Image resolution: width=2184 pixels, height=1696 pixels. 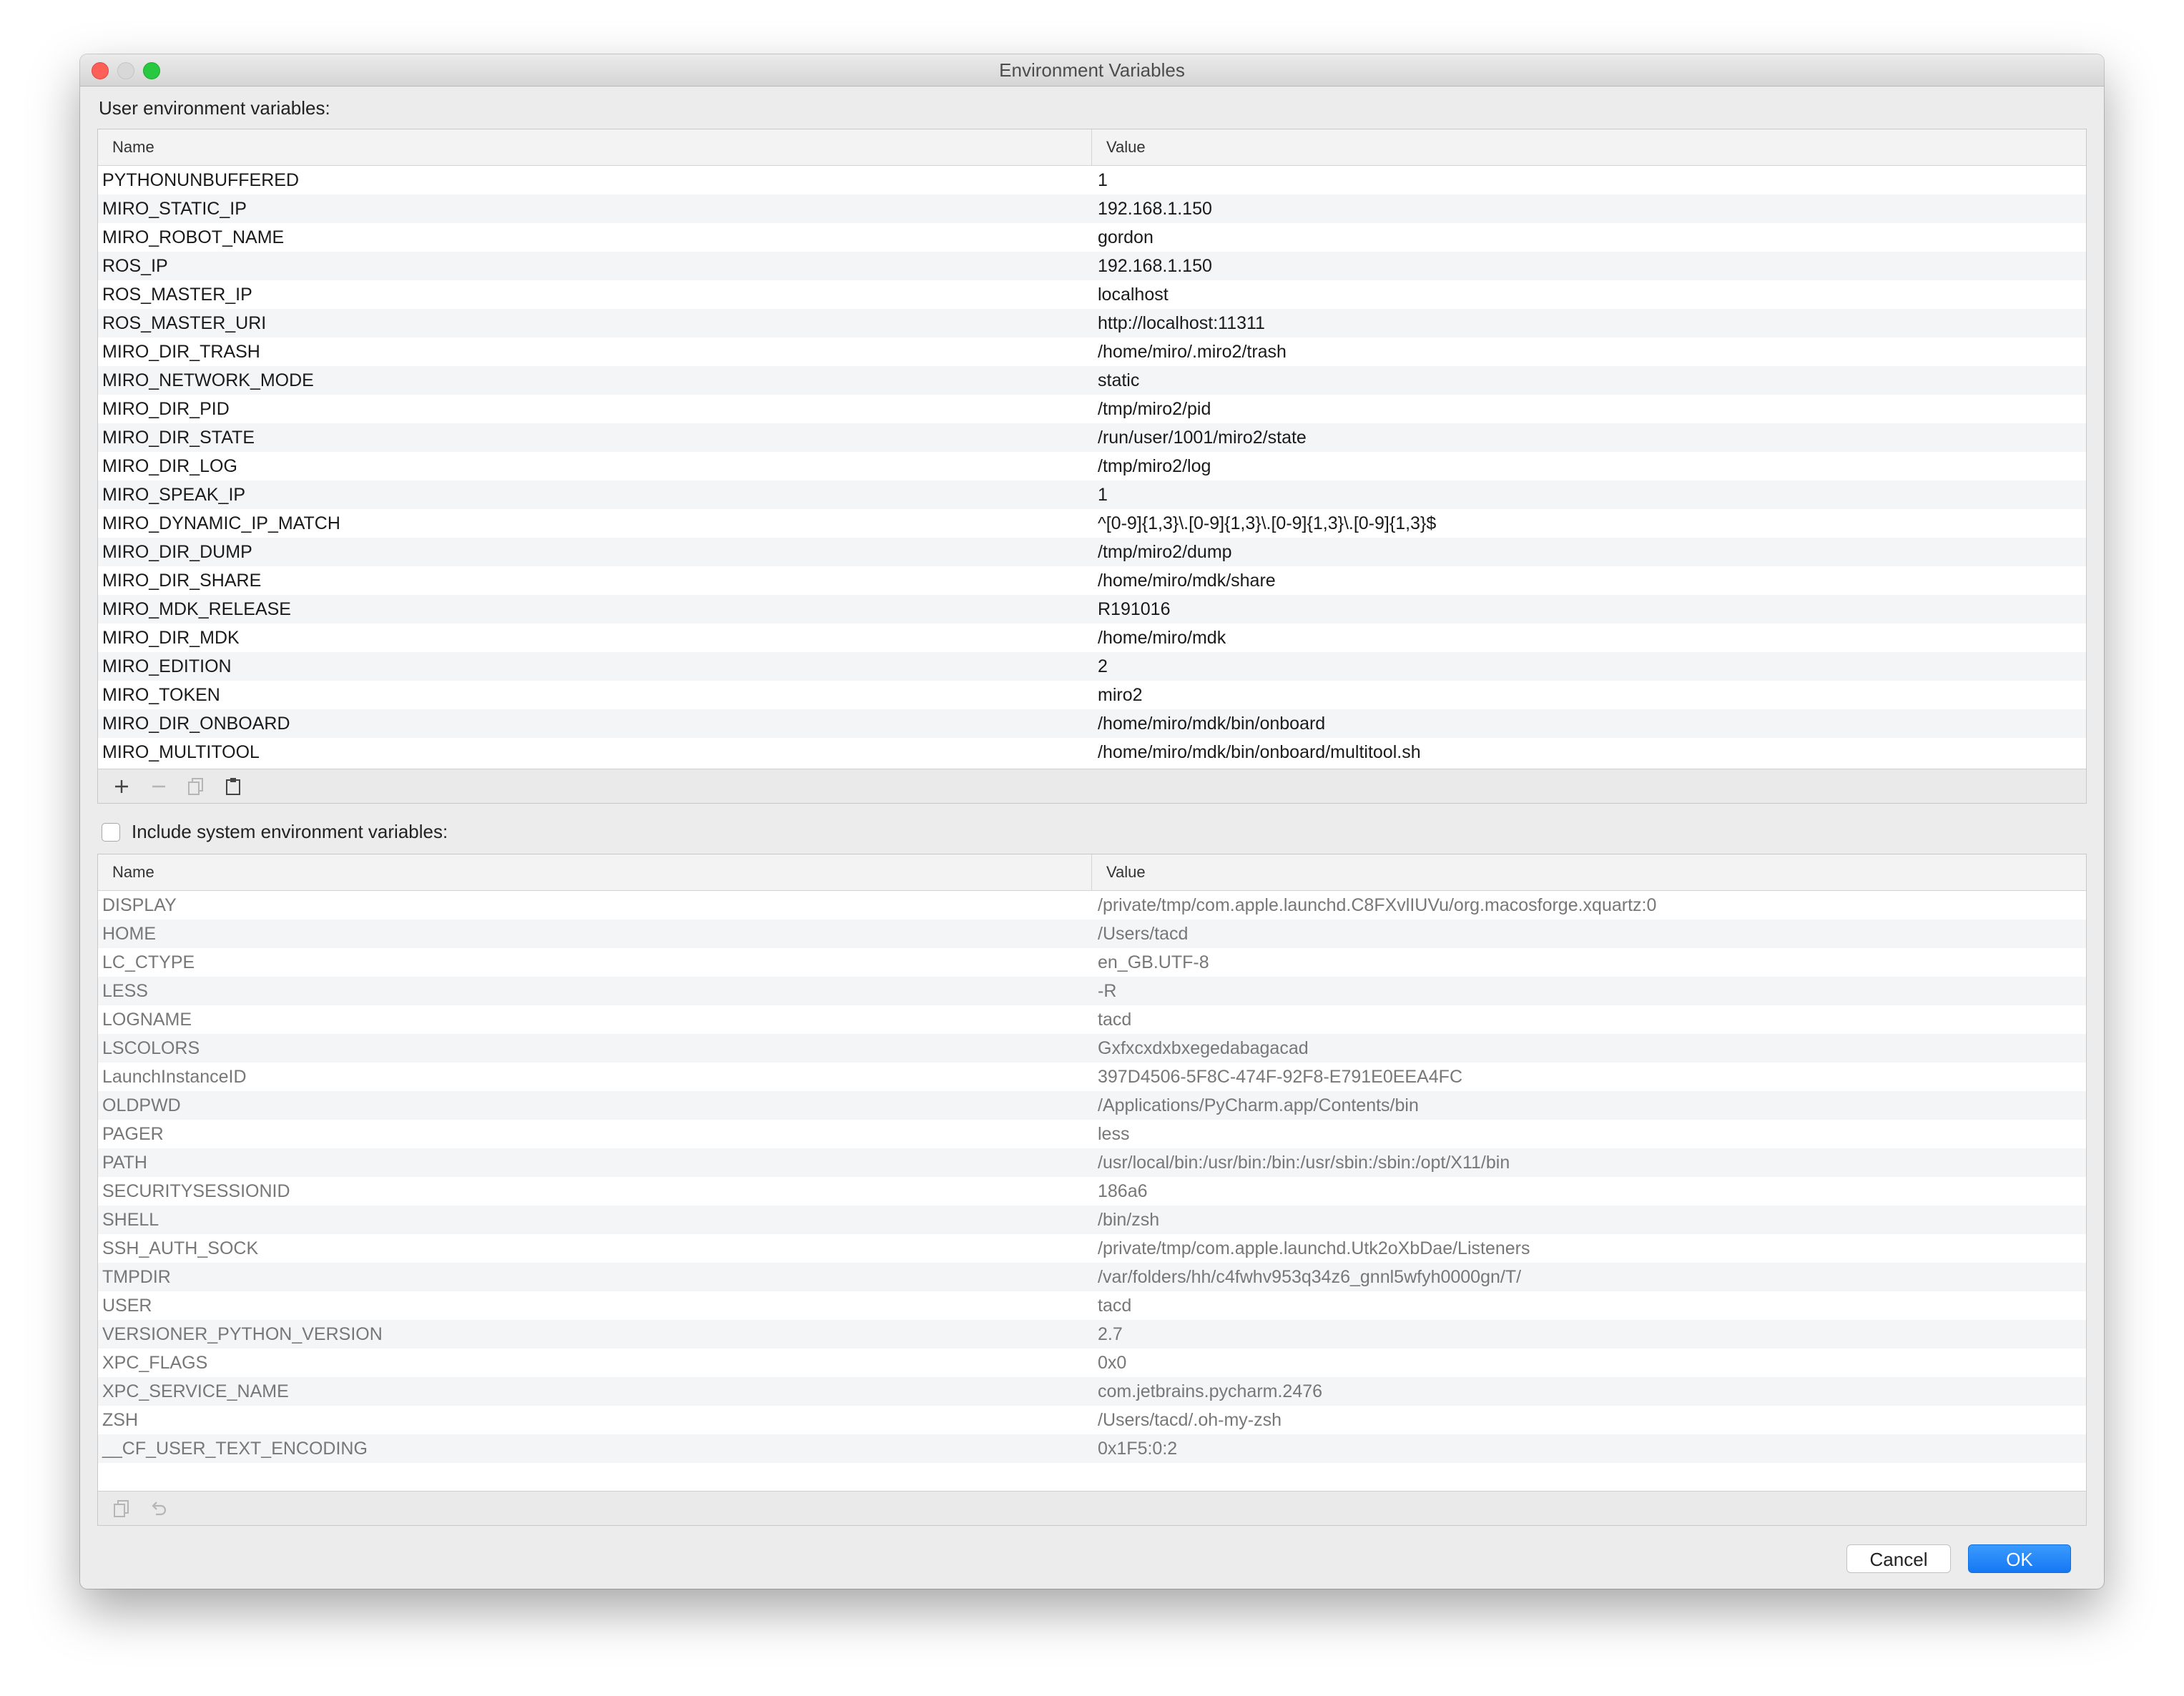 I want to click on variable-value-cell: -R, so click(x=1589, y=991).